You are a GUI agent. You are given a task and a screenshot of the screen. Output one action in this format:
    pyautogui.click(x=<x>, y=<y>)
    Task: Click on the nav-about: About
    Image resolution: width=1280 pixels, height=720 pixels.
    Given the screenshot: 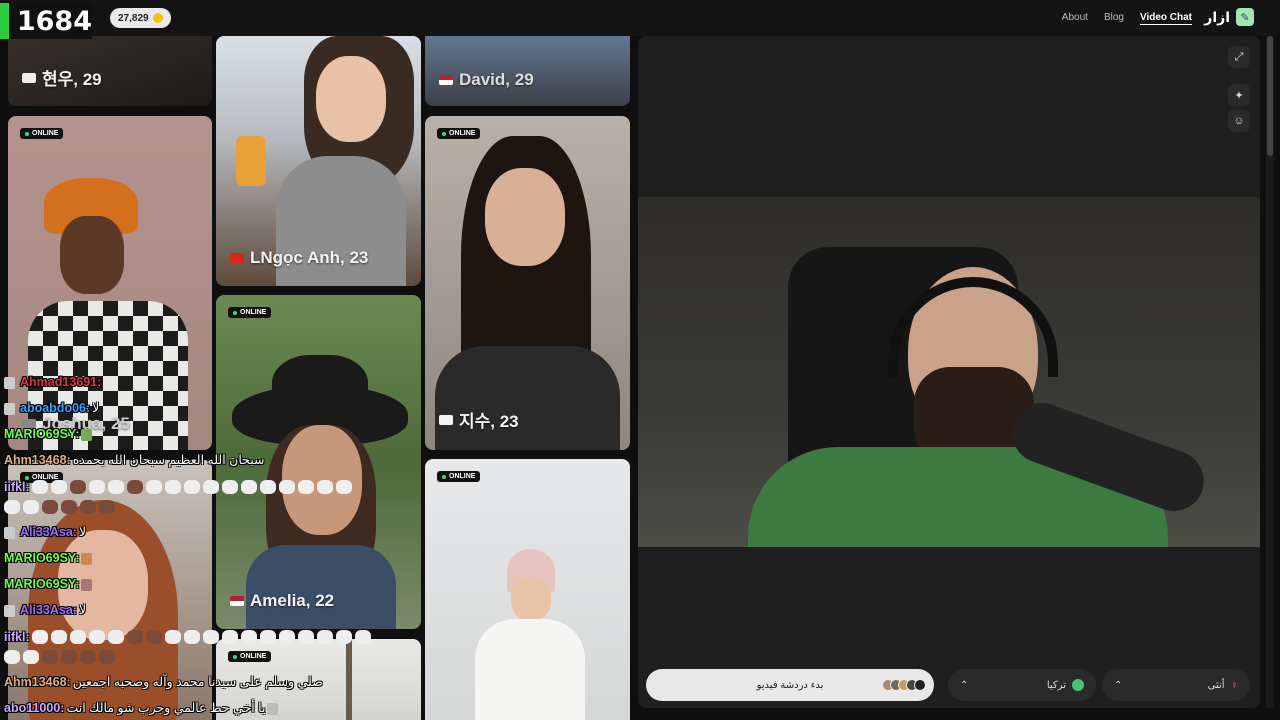 What is the action you would take?
    pyautogui.click(x=1075, y=18)
    